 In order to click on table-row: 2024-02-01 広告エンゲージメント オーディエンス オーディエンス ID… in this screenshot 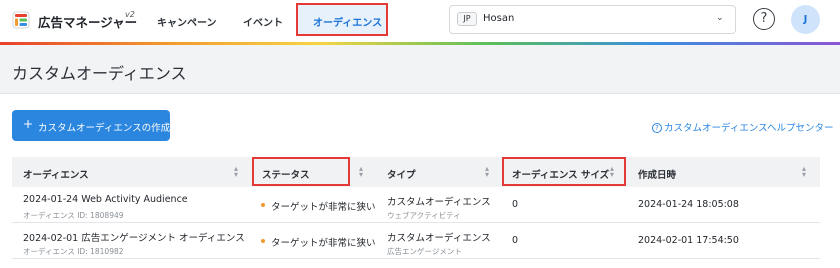, I will do `click(416, 241)`.